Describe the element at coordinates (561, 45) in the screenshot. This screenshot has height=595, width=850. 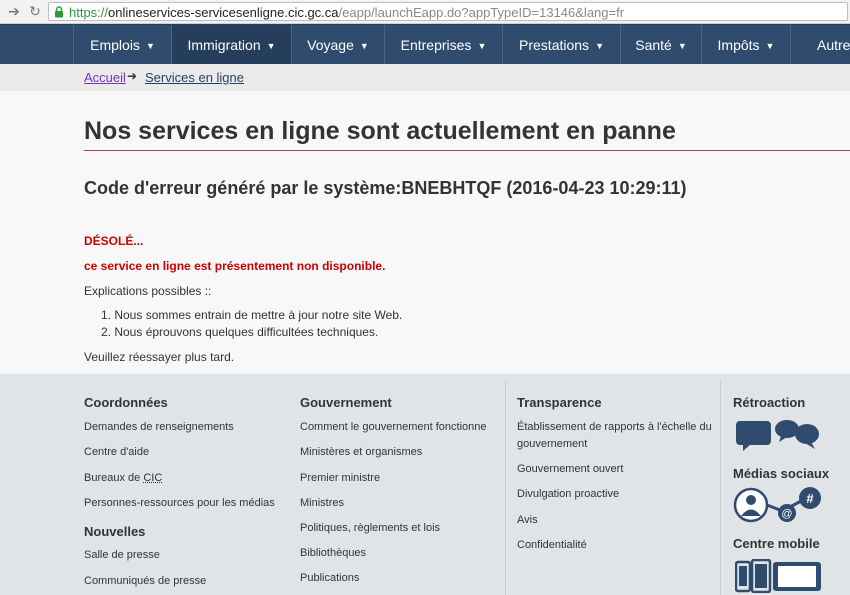
I see `menu-item-prestations: Prestations ▼` at that location.